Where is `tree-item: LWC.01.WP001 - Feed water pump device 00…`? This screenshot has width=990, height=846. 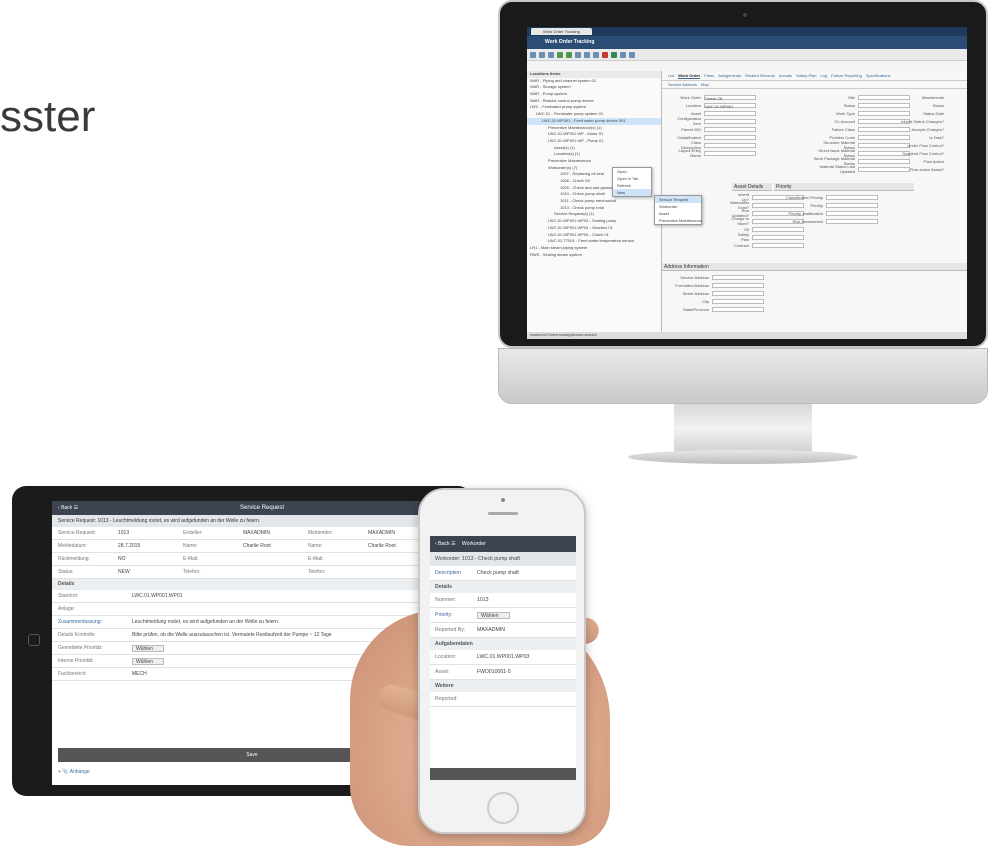 tree-item: LWC.01.WP001 - Feed water pump device 00… is located at coordinates (594, 121).